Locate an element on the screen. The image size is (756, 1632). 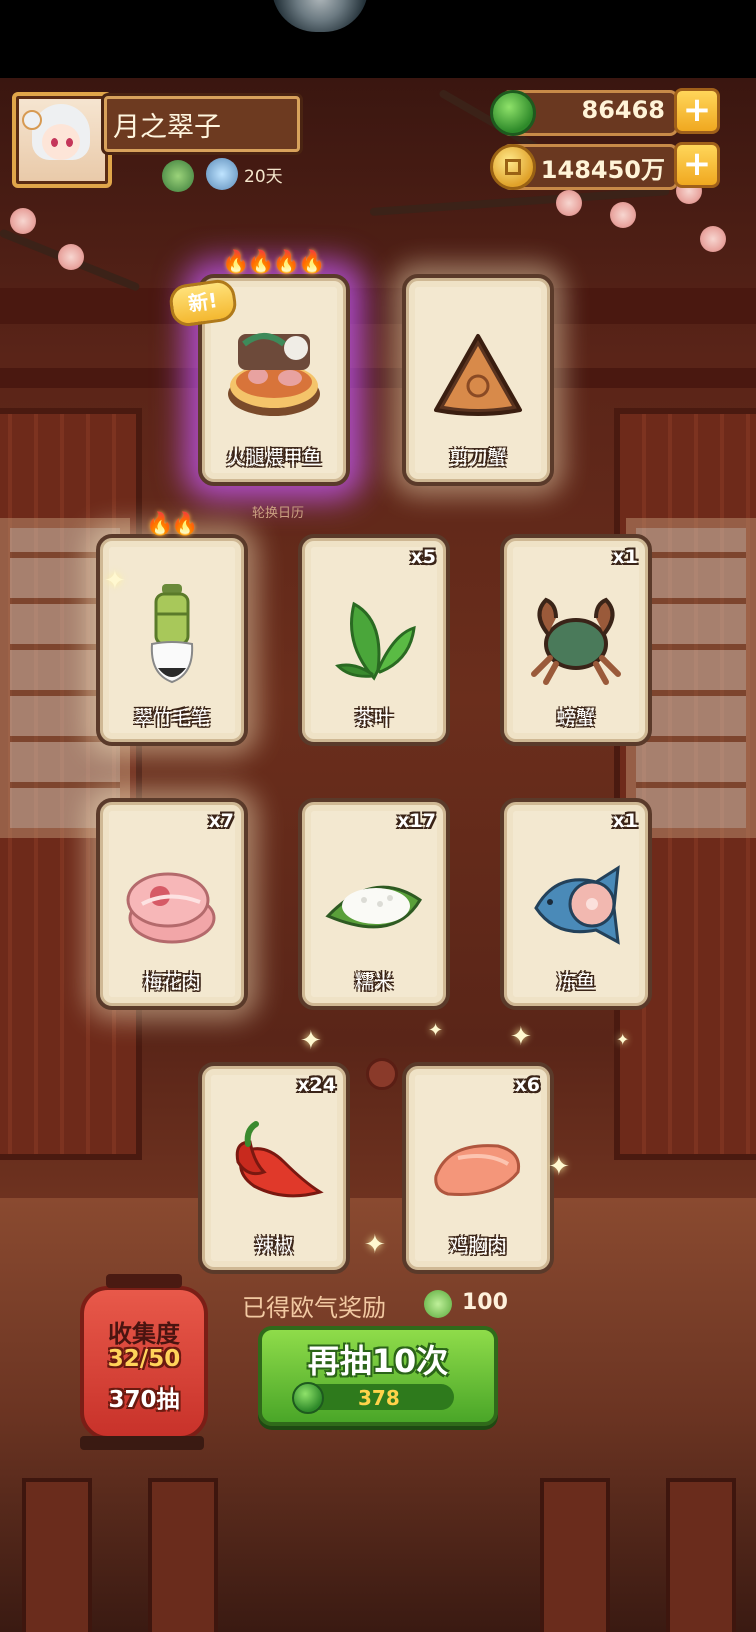
frozen-fish-icon is located at coordinates (577, 905).